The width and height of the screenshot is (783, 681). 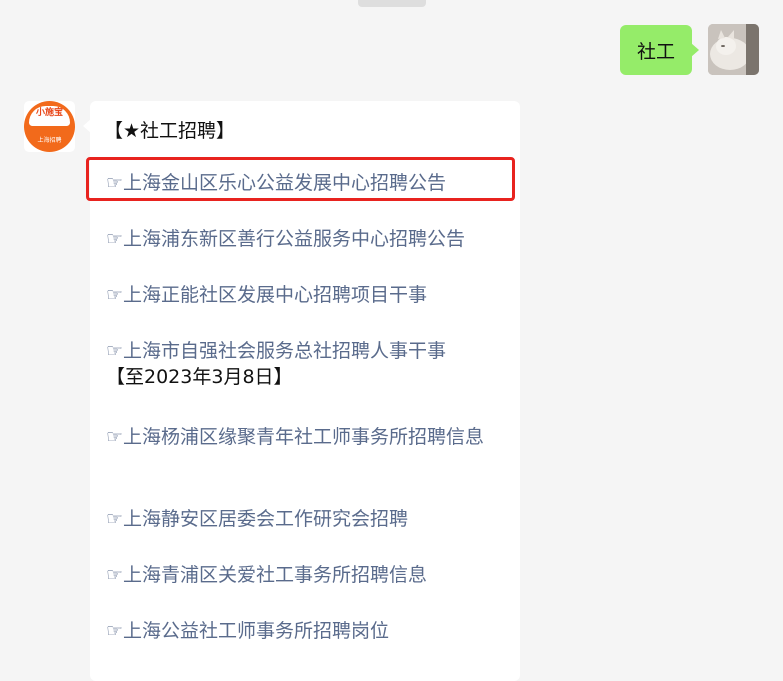 I want to click on bot-logo-text: 小施宝, so click(x=49, y=116).